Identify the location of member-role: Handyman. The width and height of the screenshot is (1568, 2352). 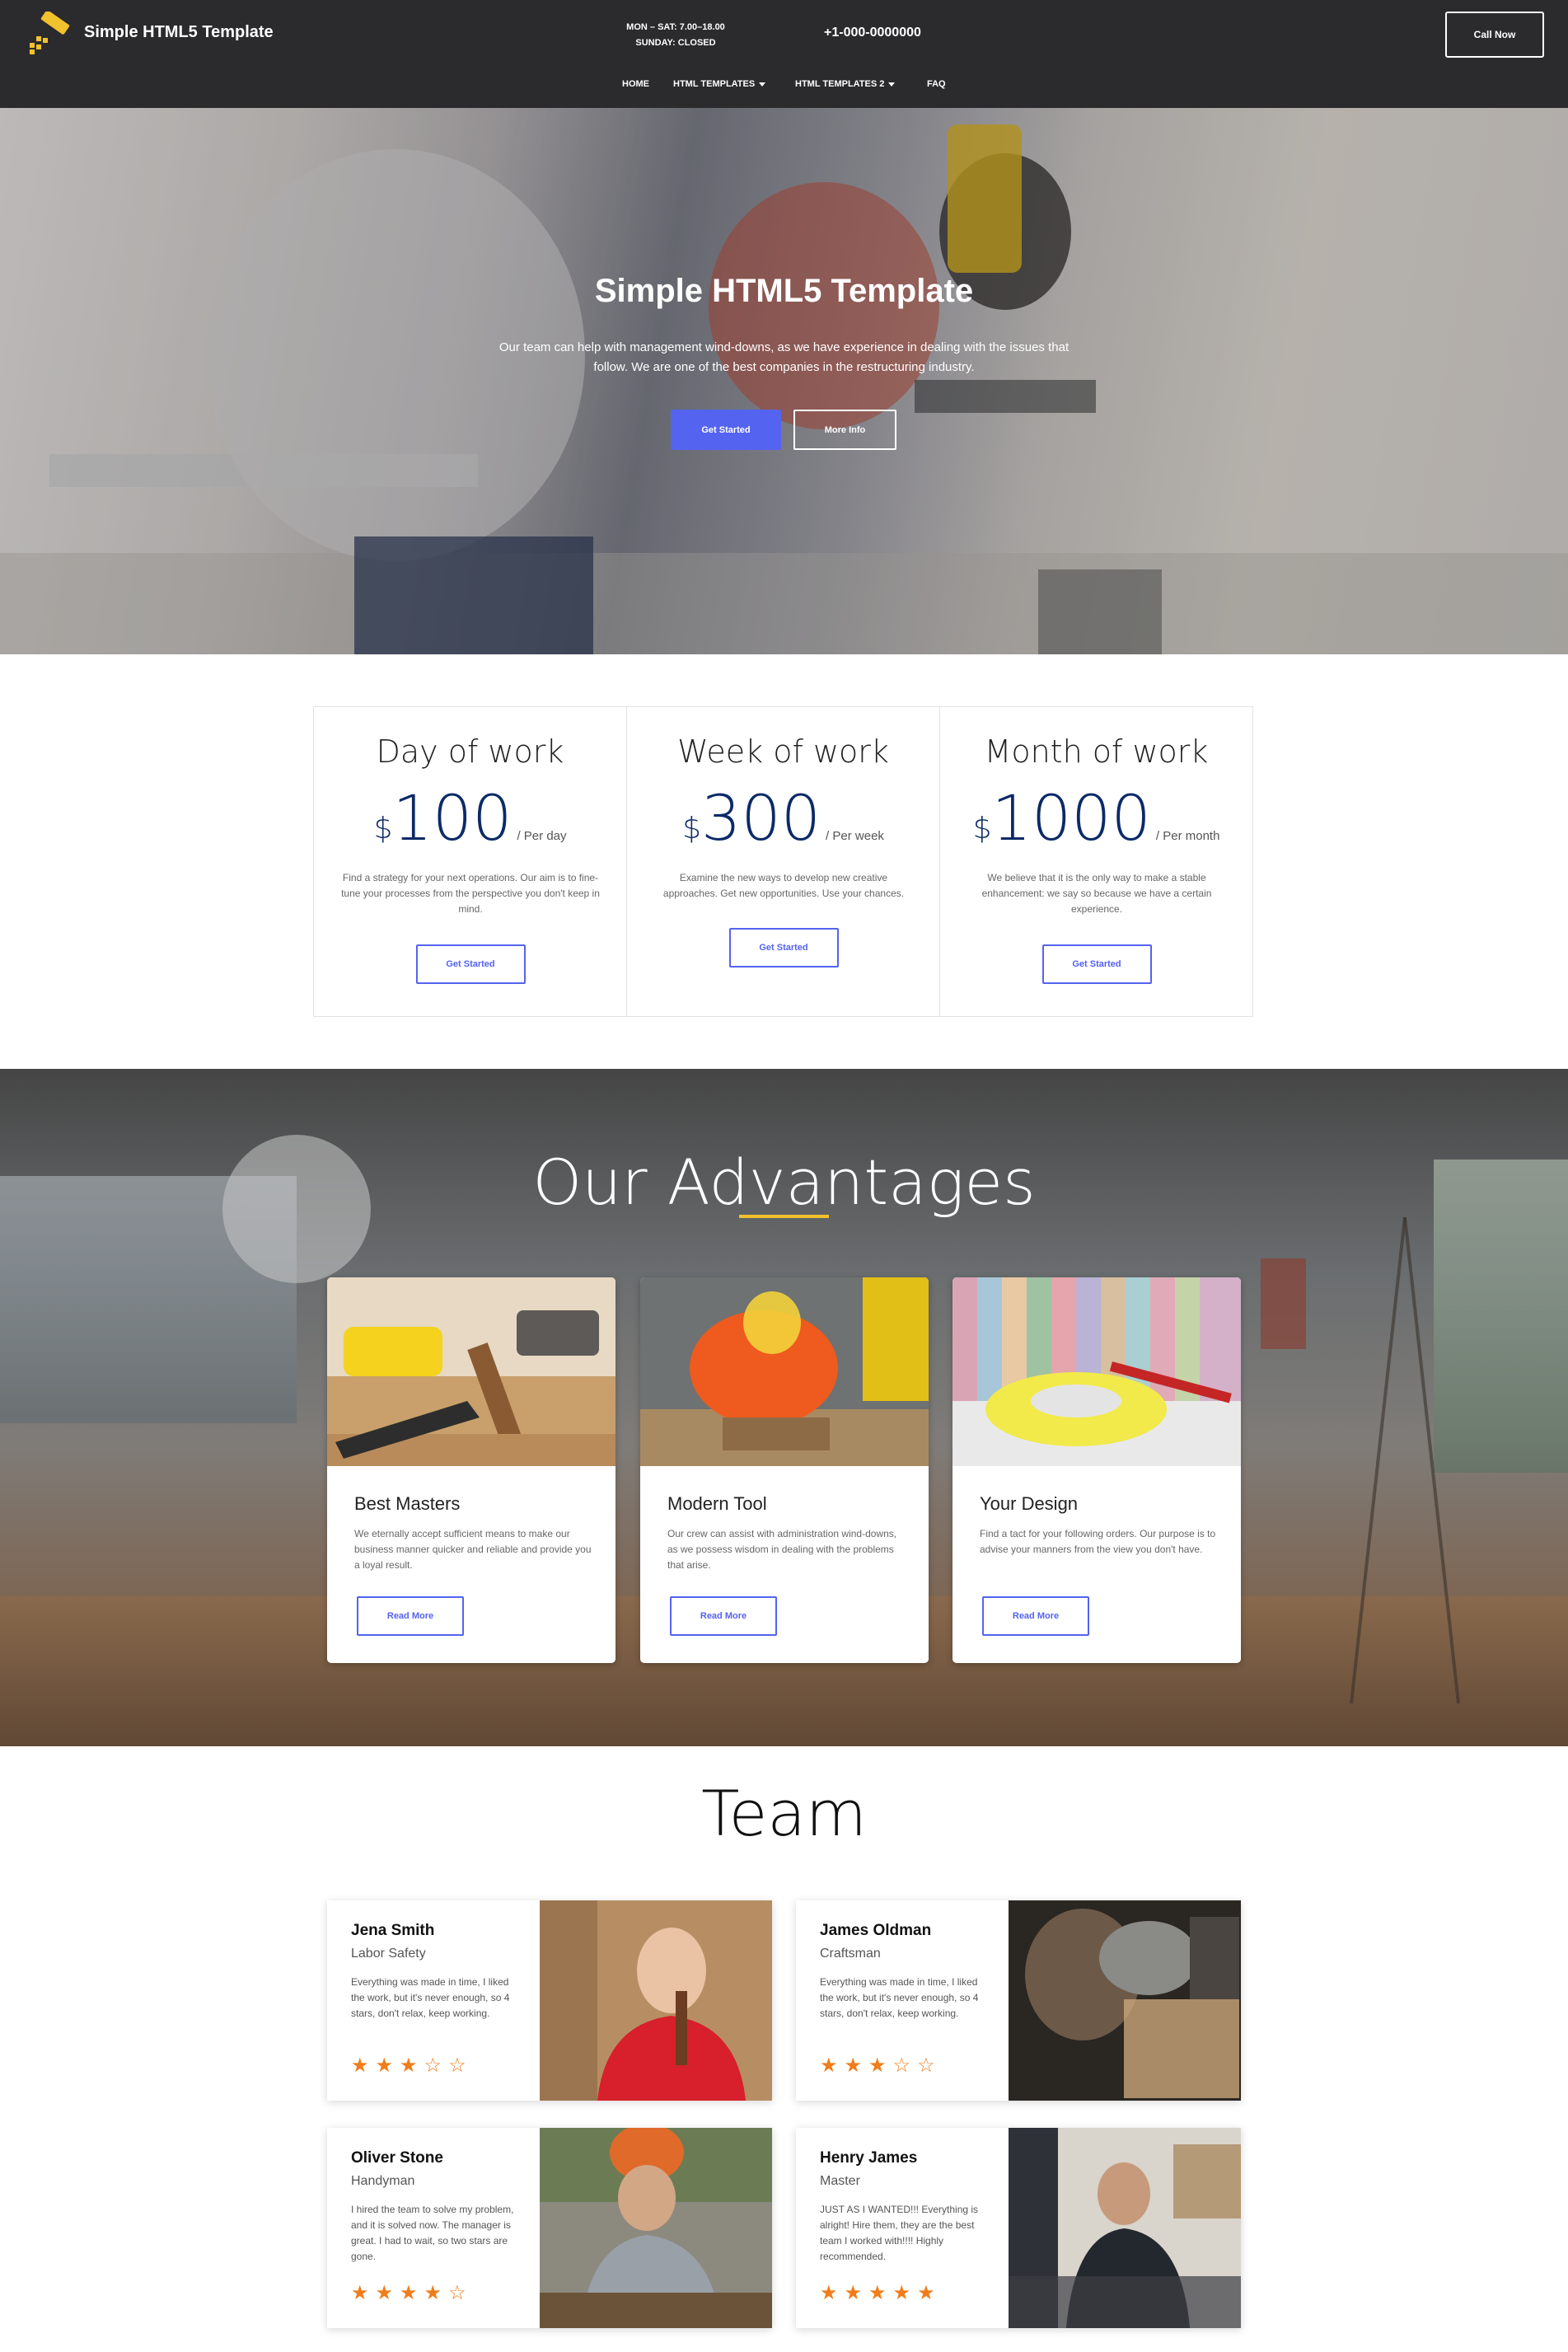
(383, 2181).